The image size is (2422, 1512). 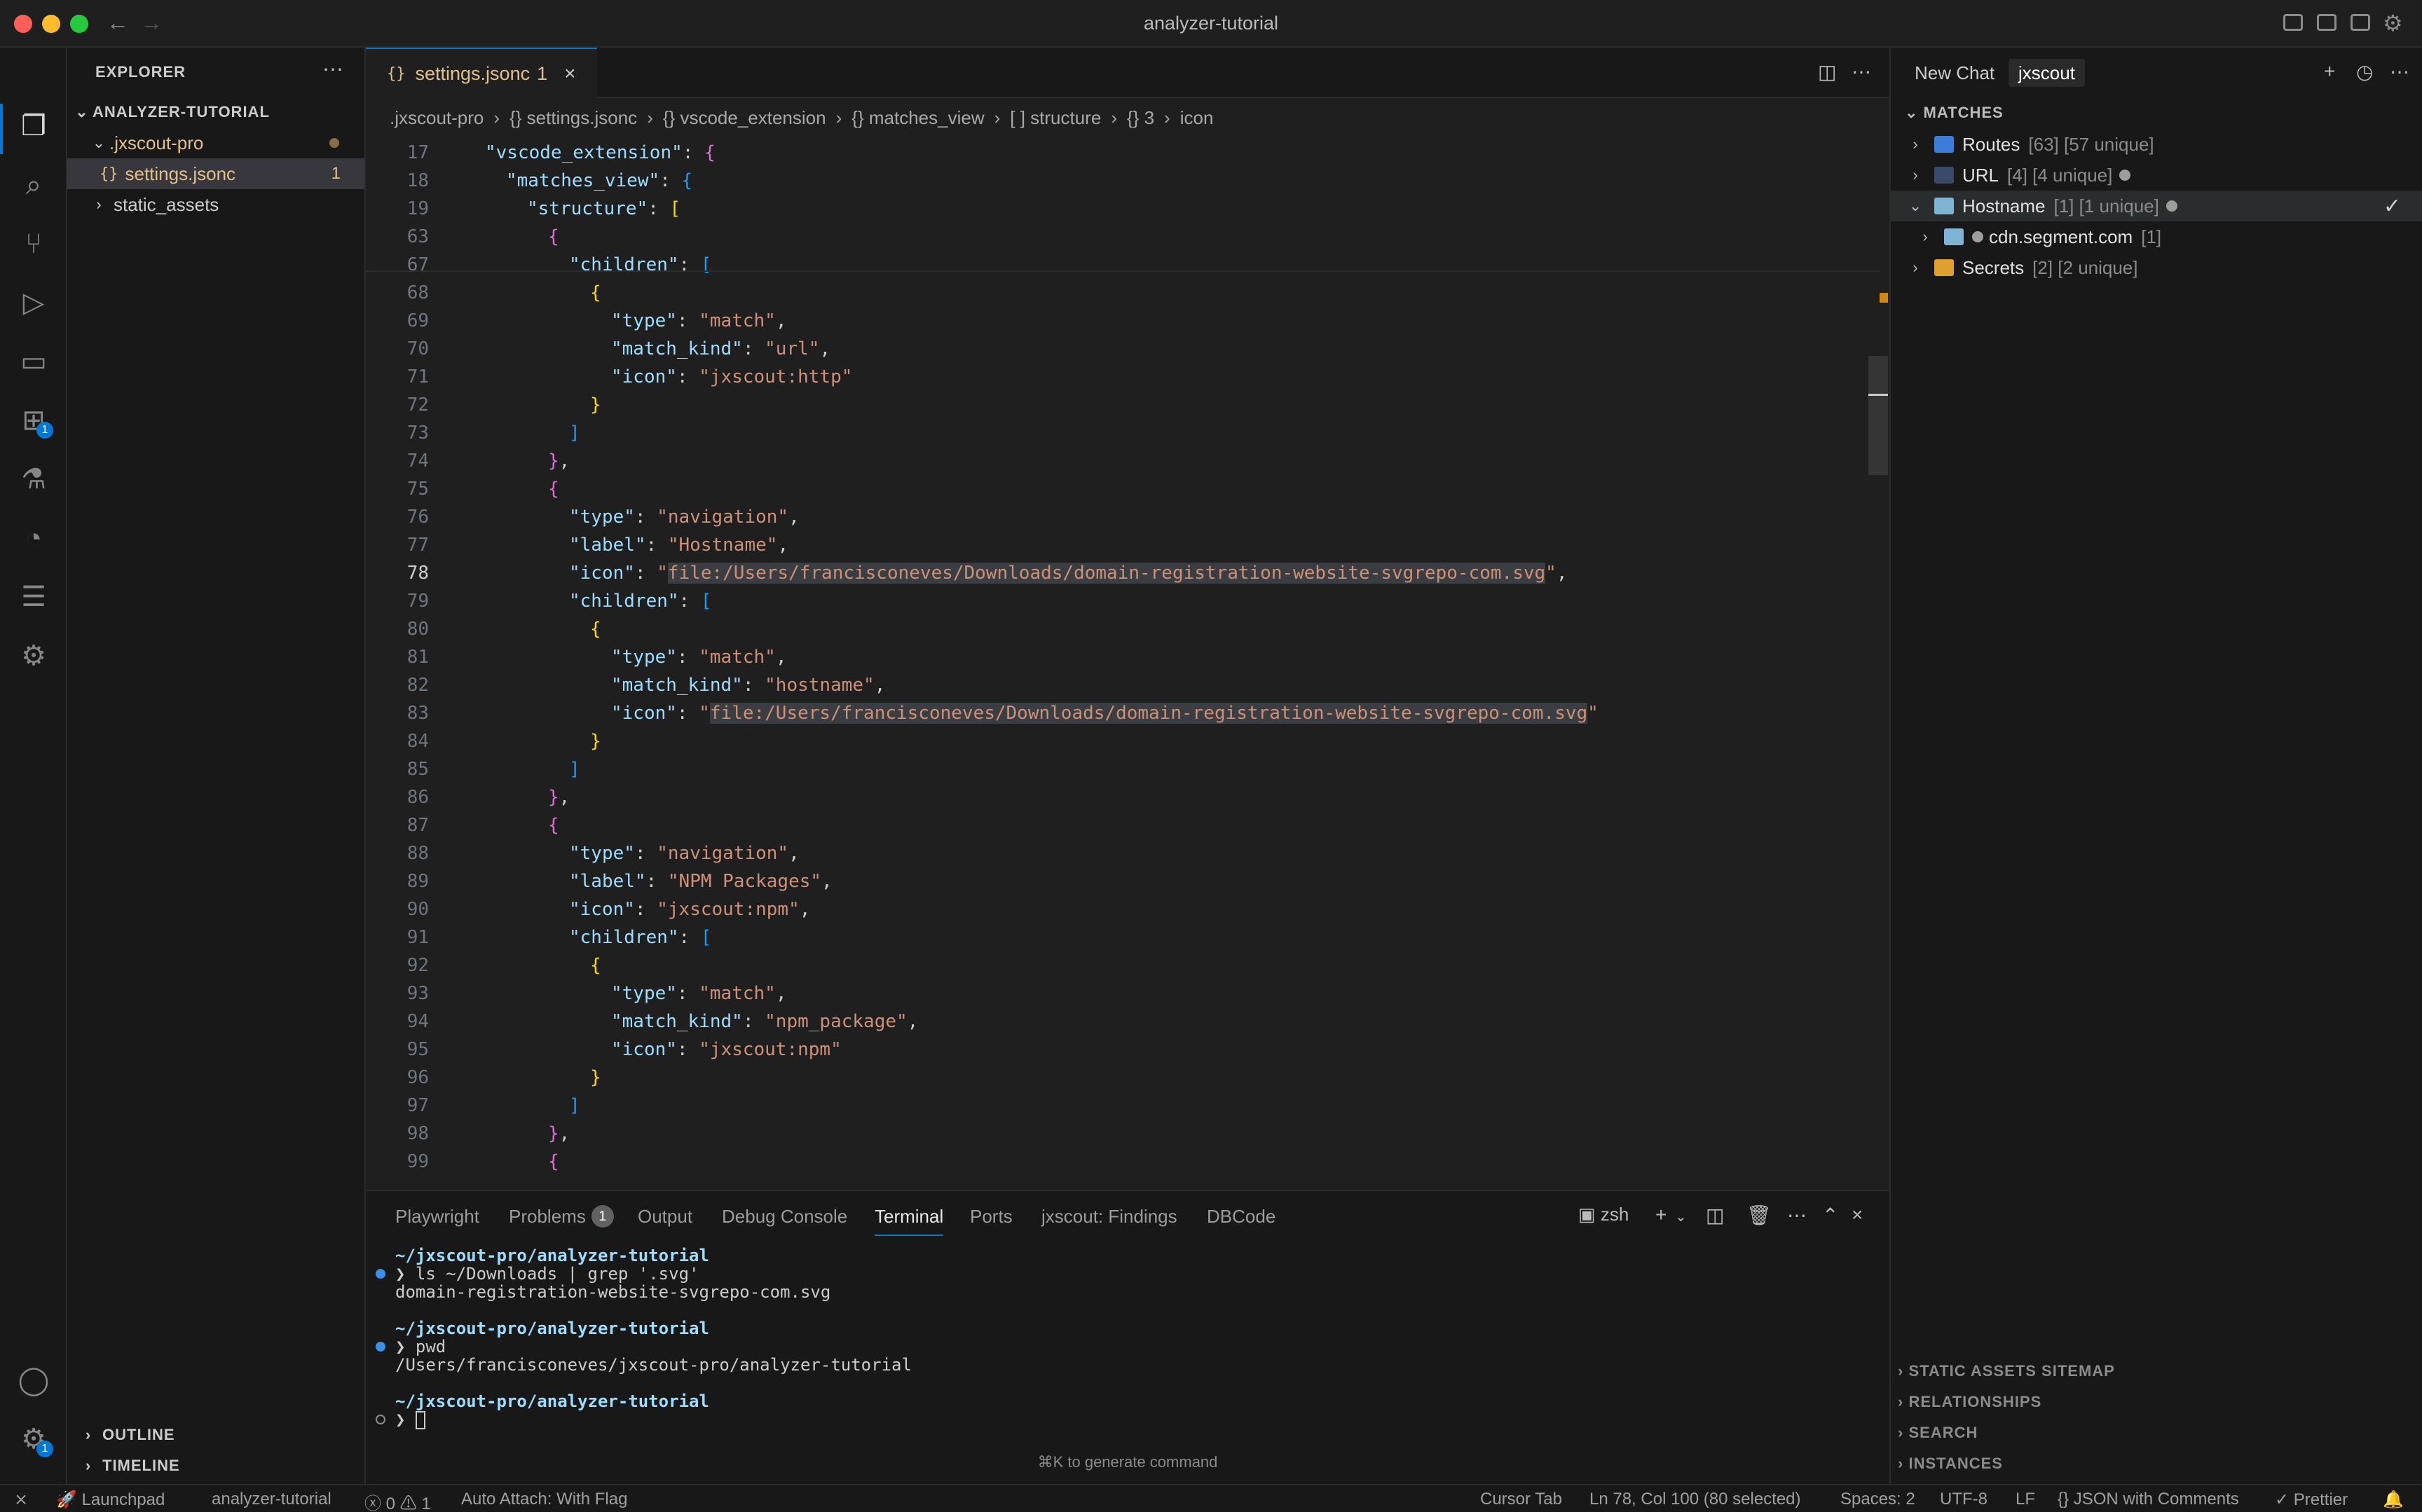 I want to click on breadcrumb-item: {} settings.jsonc, so click(x=573, y=118).